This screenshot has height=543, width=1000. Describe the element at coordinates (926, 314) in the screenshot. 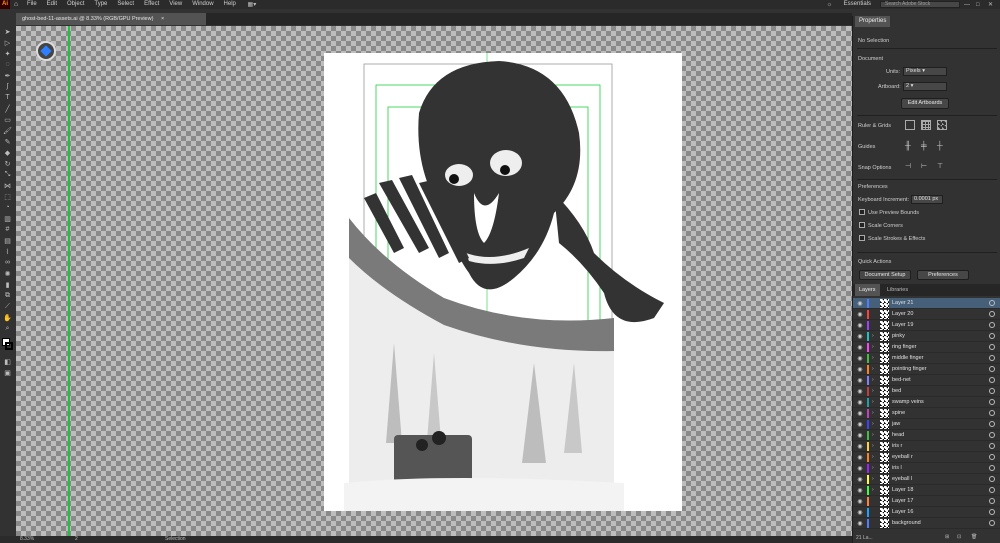

I see `layer-row: ◉ Layer 20` at that location.